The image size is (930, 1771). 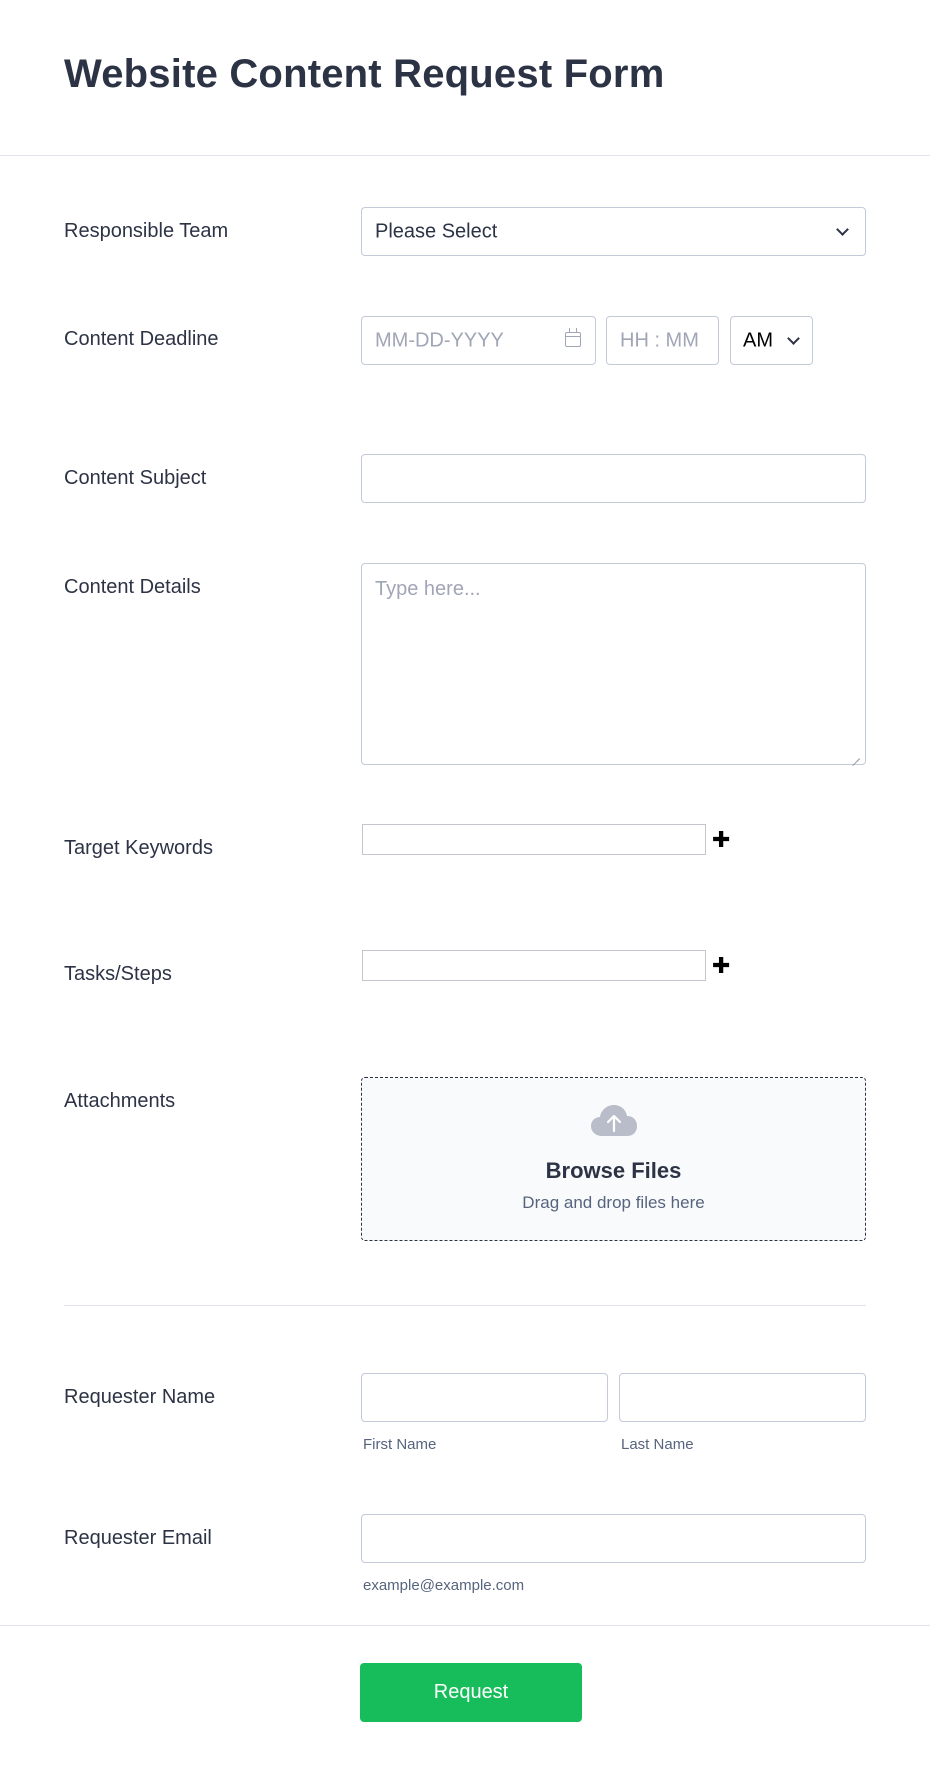 What do you see at coordinates (613, 1120) in the screenshot?
I see `cloud-upload-icon` at bounding box center [613, 1120].